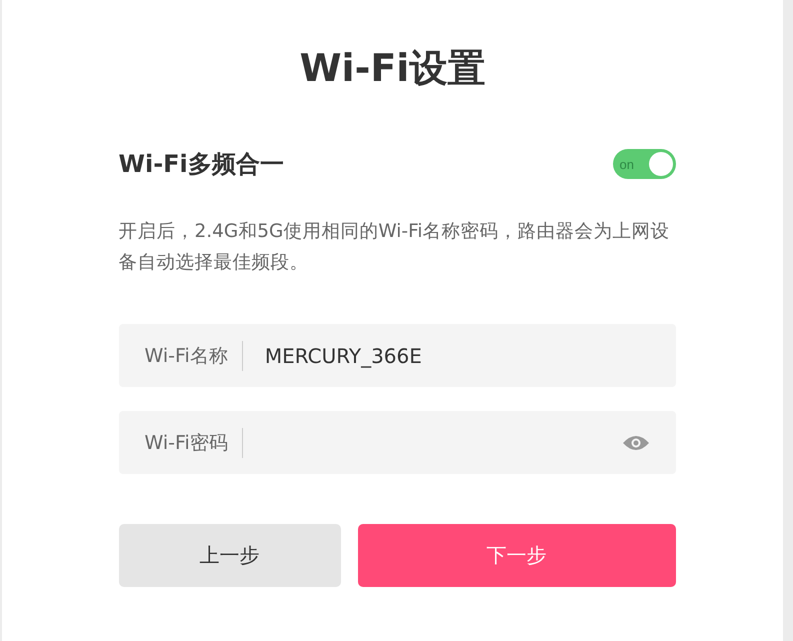 The width and height of the screenshot is (793, 641). I want to click on next-button: 下一步, so click(517, 555).